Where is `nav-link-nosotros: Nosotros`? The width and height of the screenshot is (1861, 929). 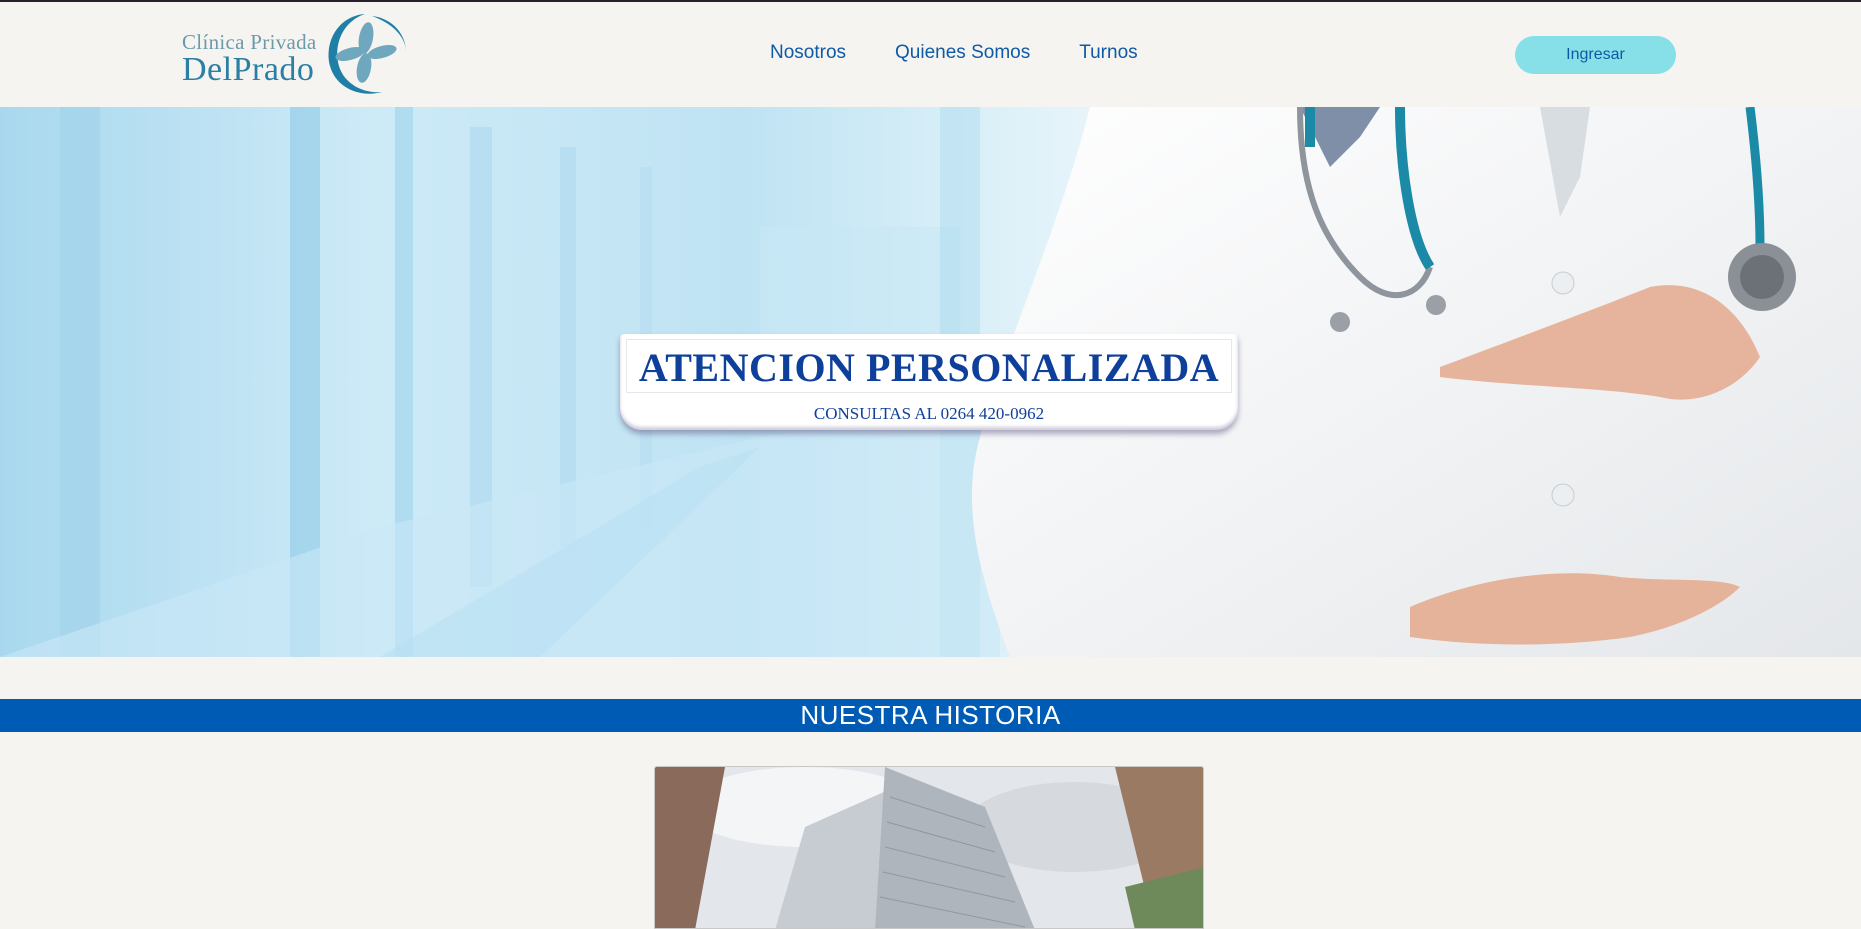
nav-link-nosotros: Nosotros is located at coordinates (808, 53).